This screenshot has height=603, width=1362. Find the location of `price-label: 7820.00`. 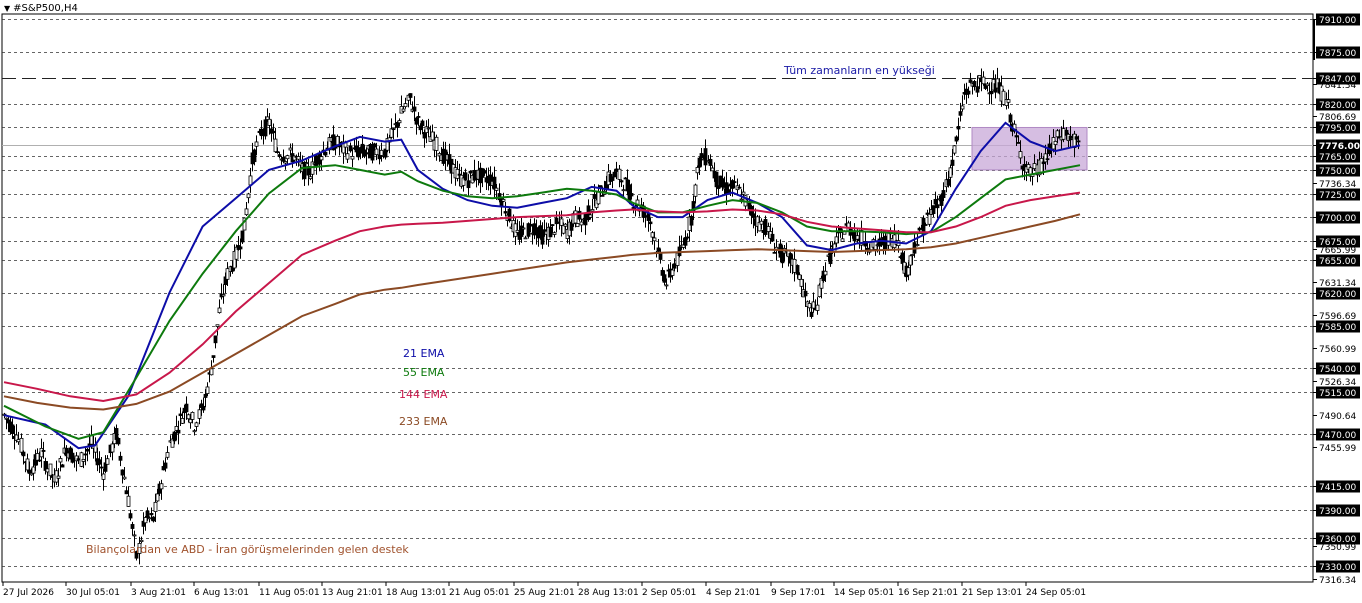

price-label: 7820.00 is located at coordinates (1337, 106).